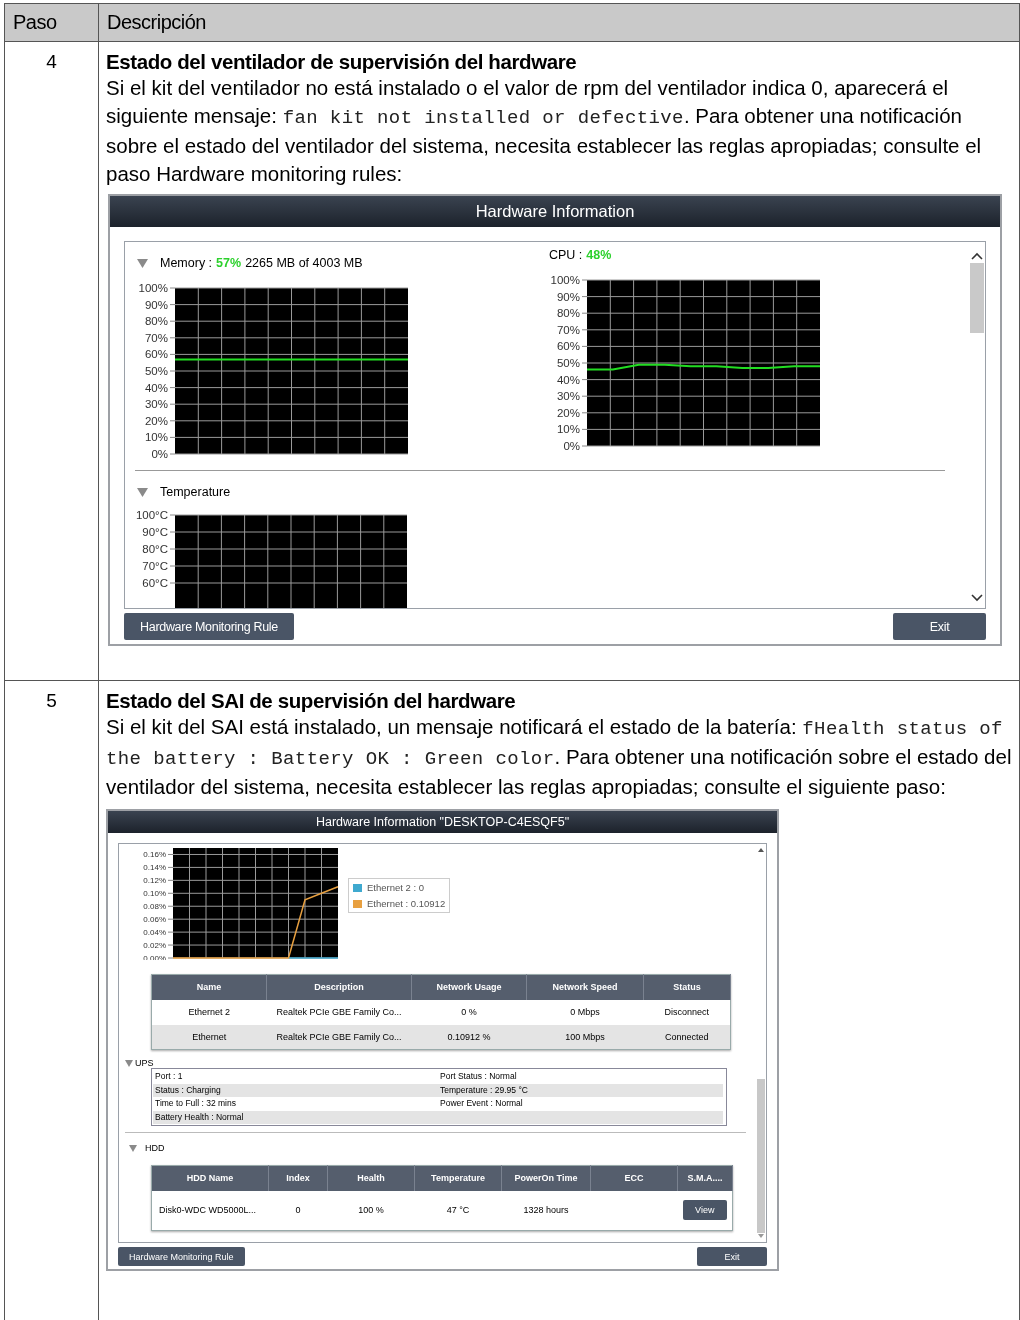 Image resolution: width=1020 pixels, height=1320 pixels. I want to click on window-title: Hardware Information "DESKTOP-C4ESQF5", so click(442, 822).